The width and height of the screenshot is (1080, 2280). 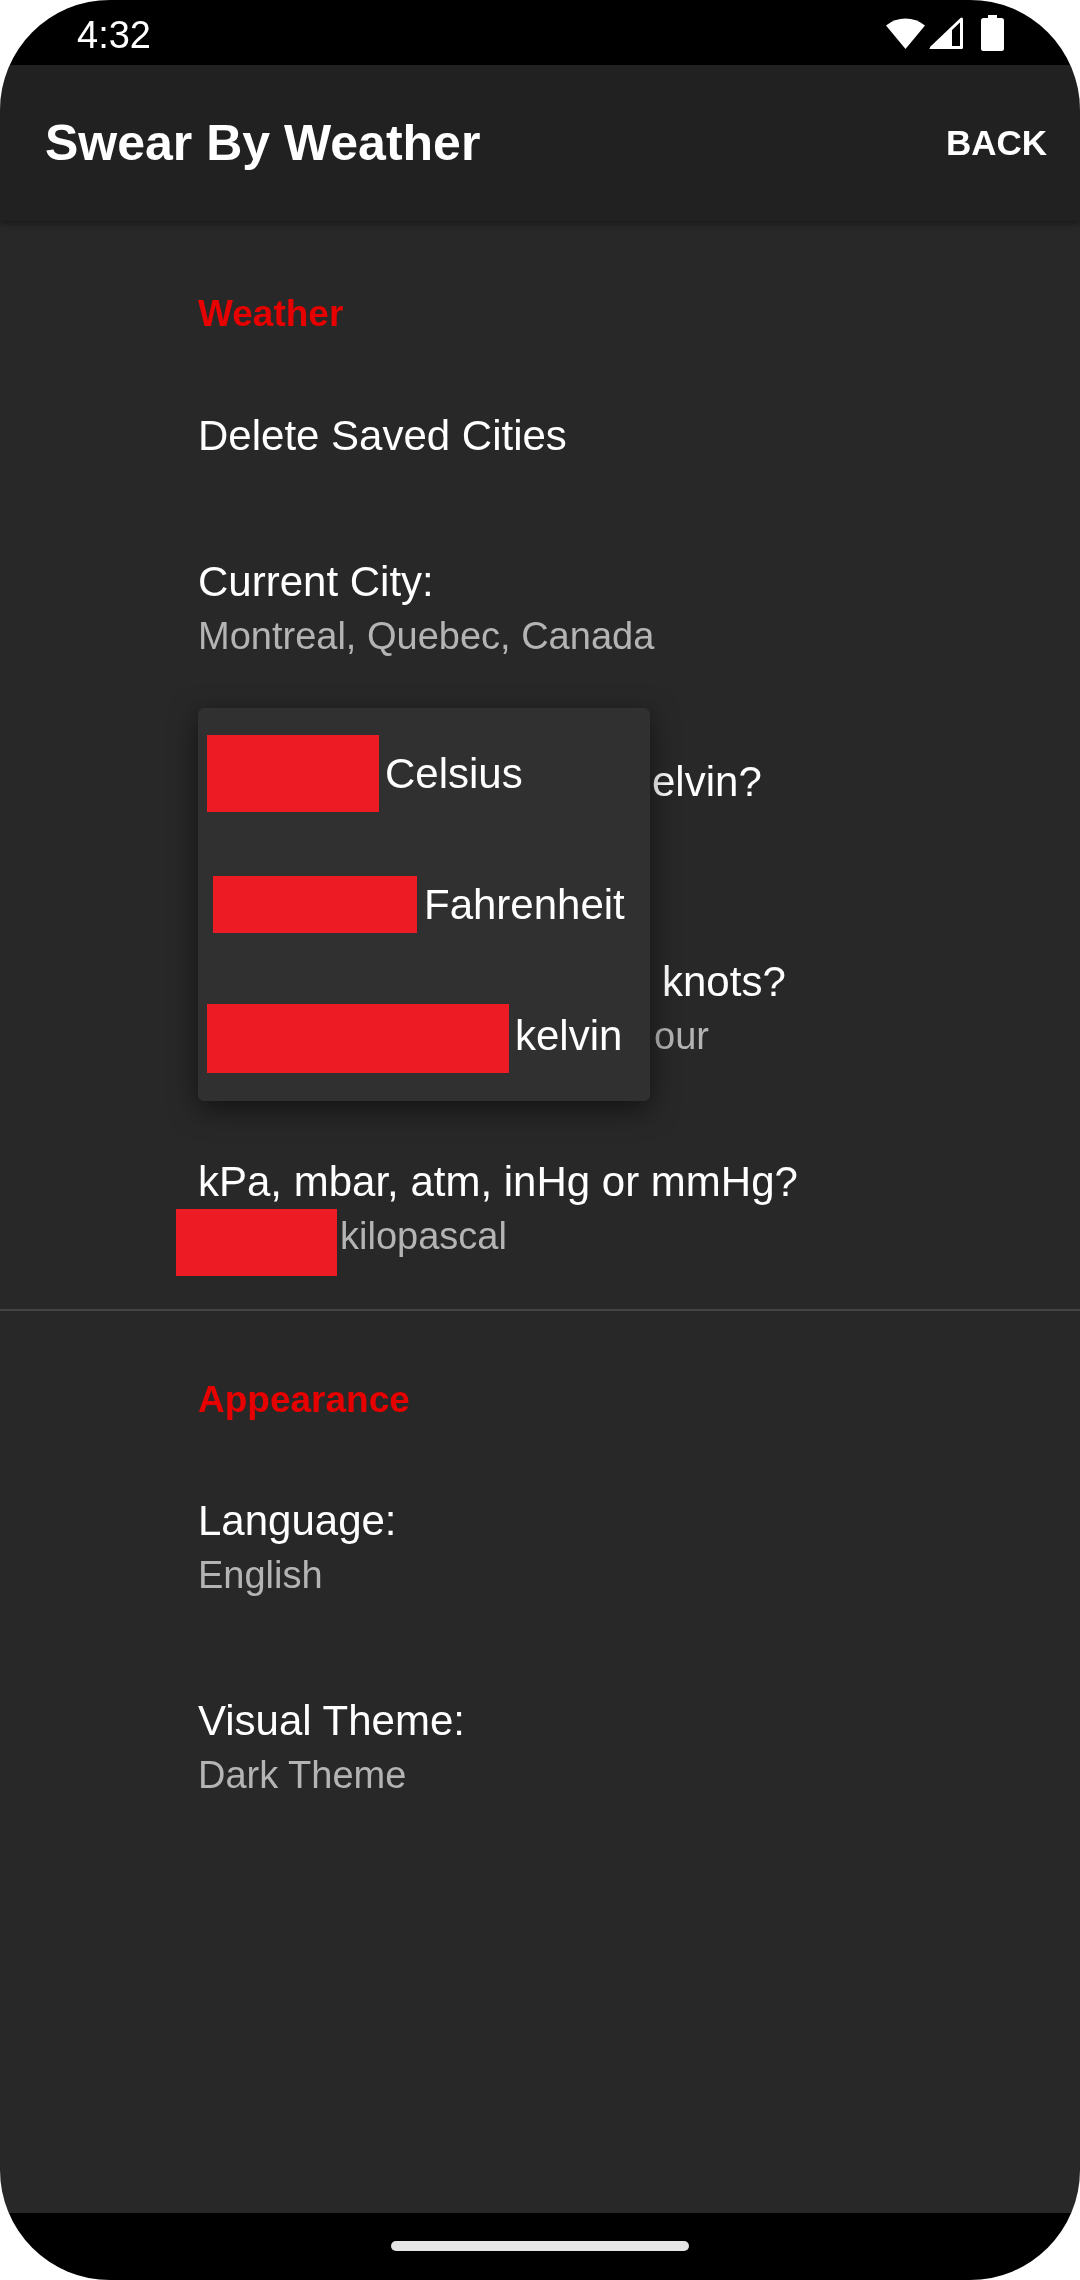 What do you see at coordinates (540, 2246) in the screenshot?
I see `home-handle` at bounding box center [540, 2246].